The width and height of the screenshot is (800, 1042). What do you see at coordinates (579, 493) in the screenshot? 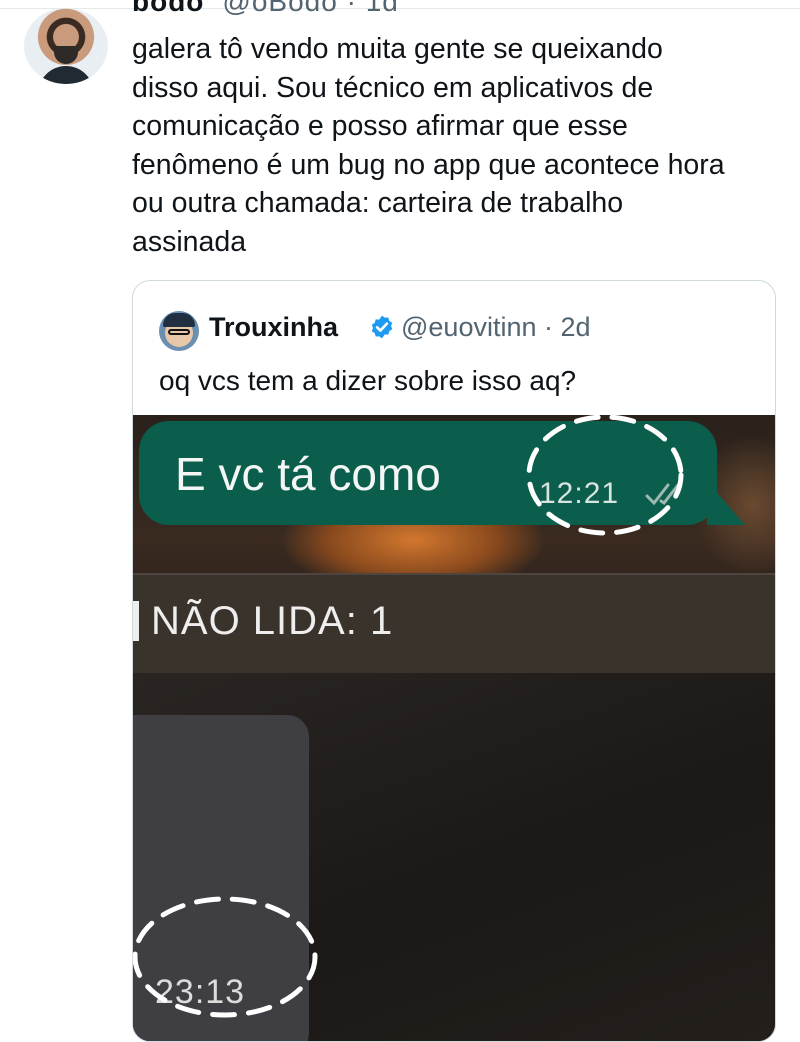
I see `outgoing-message-time: 12:21` at bounding box center [579, 493].